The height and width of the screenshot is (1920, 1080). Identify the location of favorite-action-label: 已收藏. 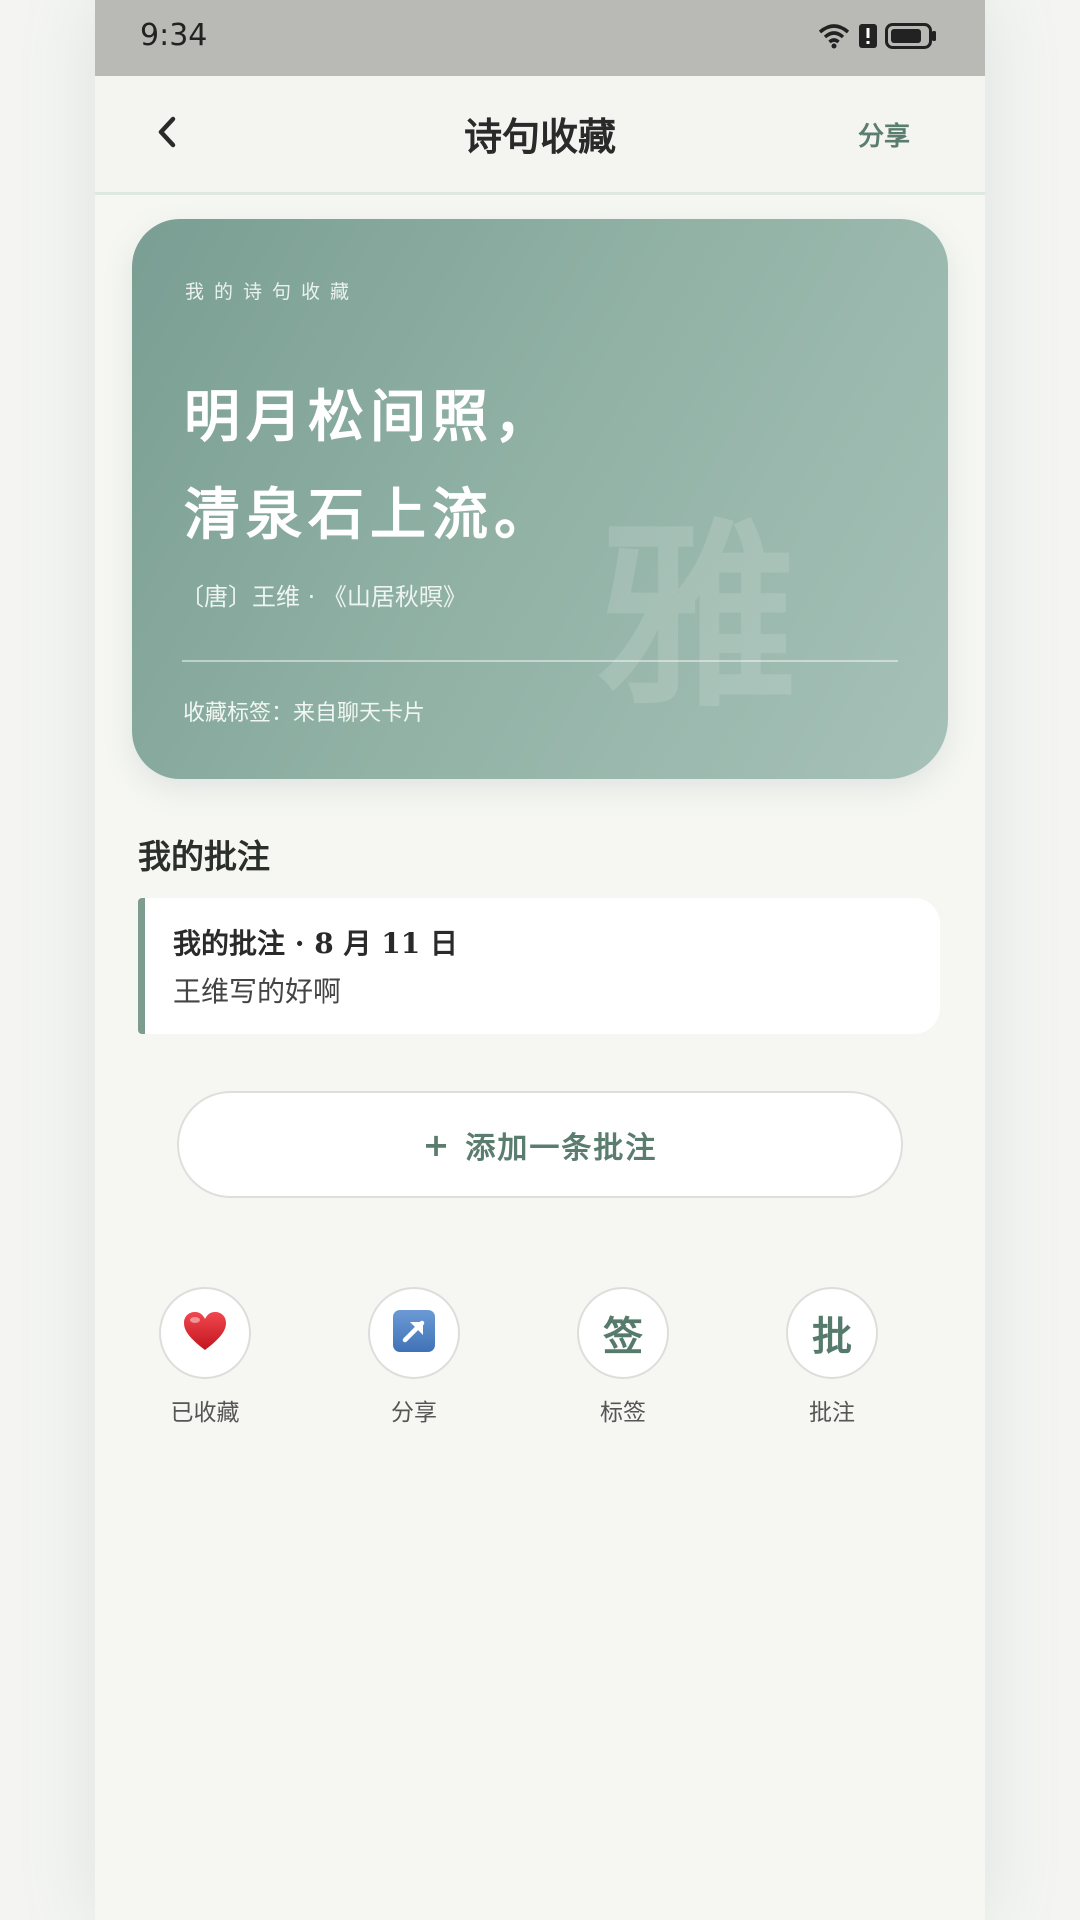
(205, 1413).